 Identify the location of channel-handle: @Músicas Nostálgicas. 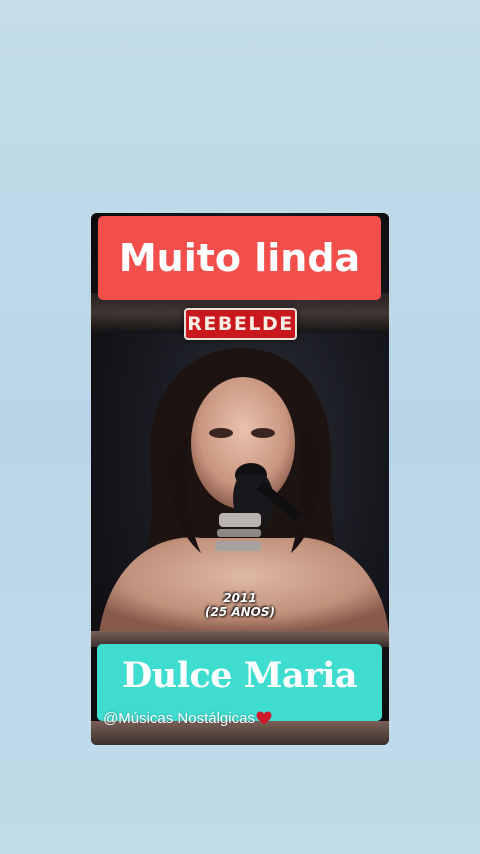
(187, 718).